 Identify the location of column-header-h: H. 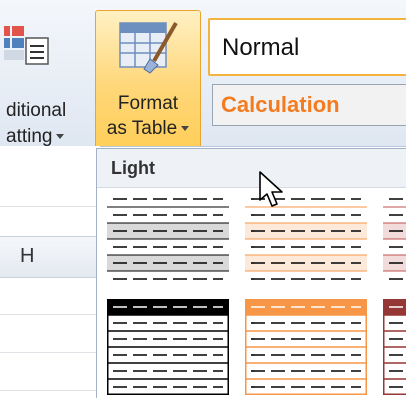
(50, 257).